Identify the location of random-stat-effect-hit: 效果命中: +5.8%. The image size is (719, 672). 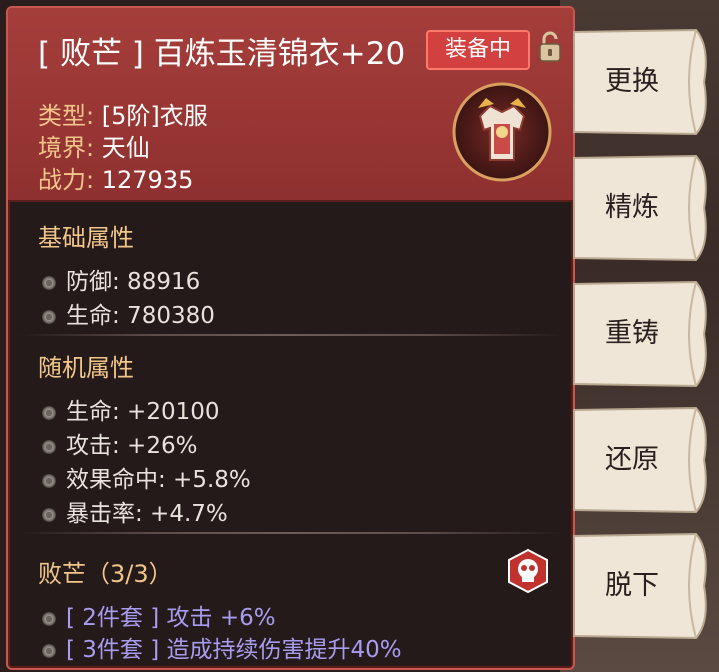
(146, 477).